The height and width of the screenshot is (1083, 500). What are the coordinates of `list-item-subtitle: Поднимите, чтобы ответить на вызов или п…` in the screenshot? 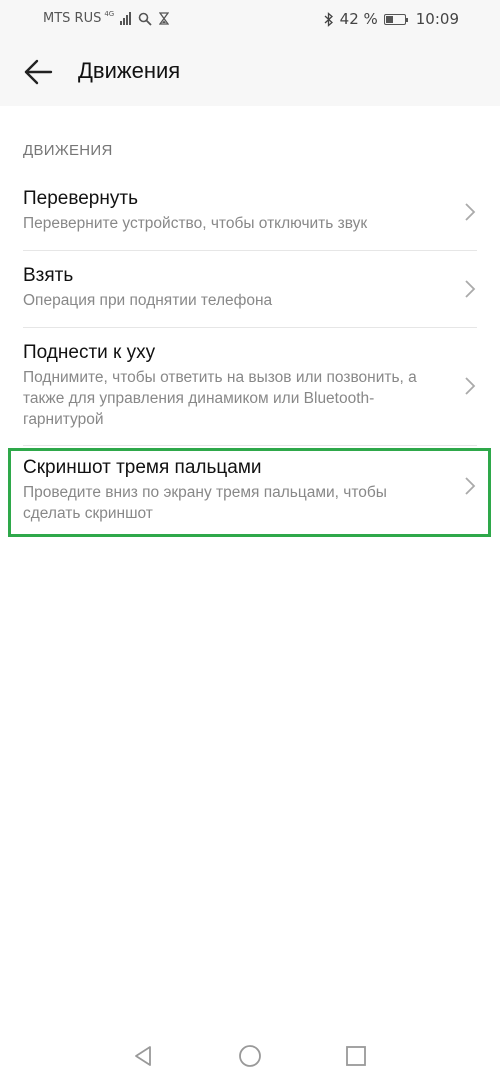 It's located at (220, 398).